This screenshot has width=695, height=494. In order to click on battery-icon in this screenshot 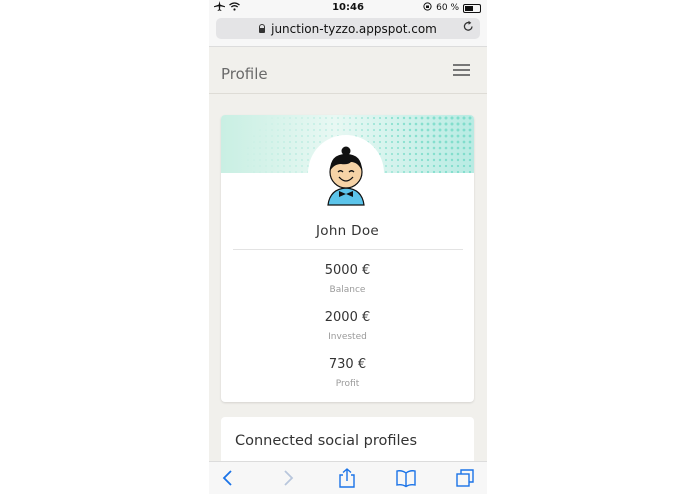, I will do `click(472, 8)`.